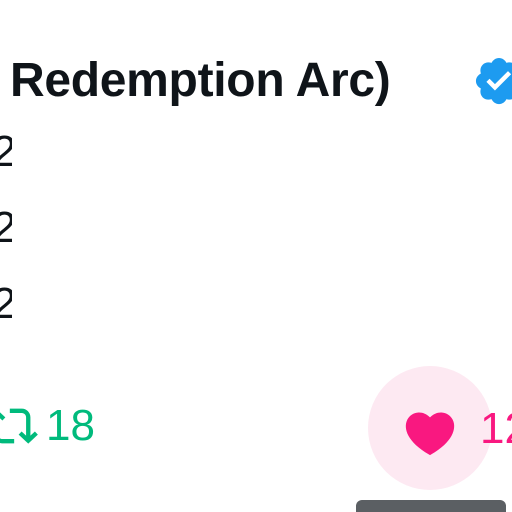 This screenshot has height=512, width=512. What do you see at coordinates (430, 433) in the screenshot?
I see `heart-icon` at bounding box center [430, 433].